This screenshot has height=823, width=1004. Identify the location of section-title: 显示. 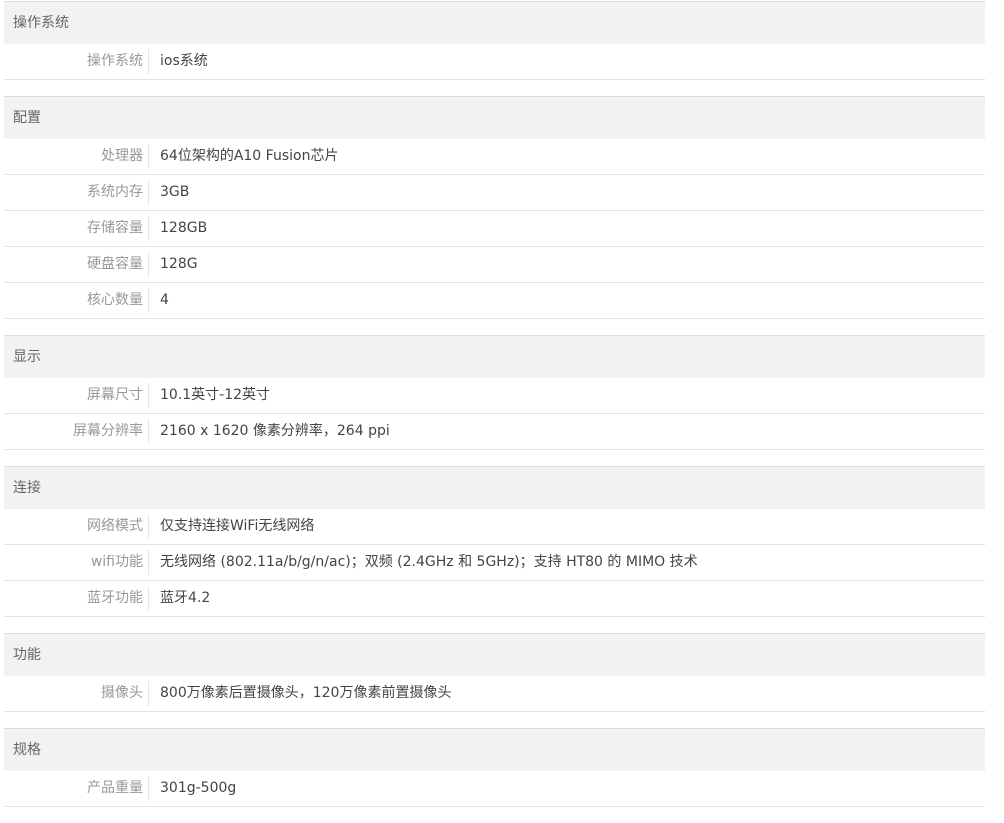
(494, 357).